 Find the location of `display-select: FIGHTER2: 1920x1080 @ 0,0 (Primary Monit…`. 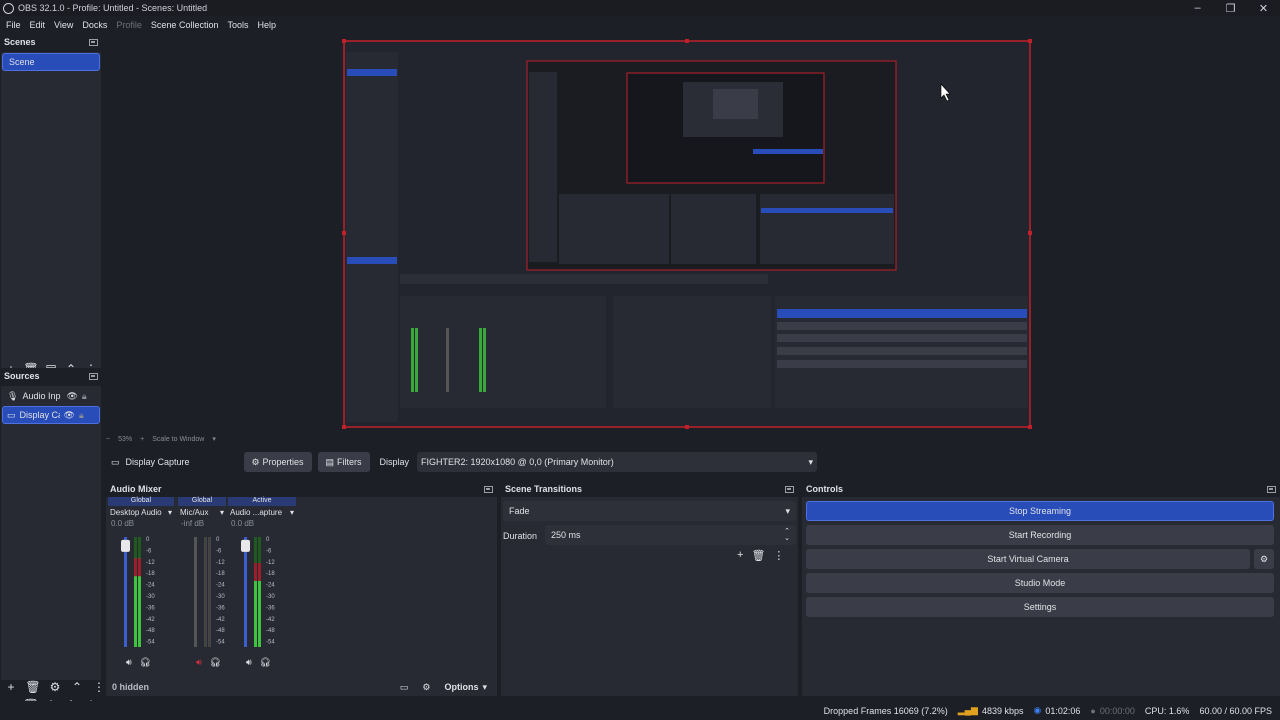

display-select: FIGHTER2: 1920x1080 @ 0,0 (Primary Monit… is located at coordinates (617, 462).